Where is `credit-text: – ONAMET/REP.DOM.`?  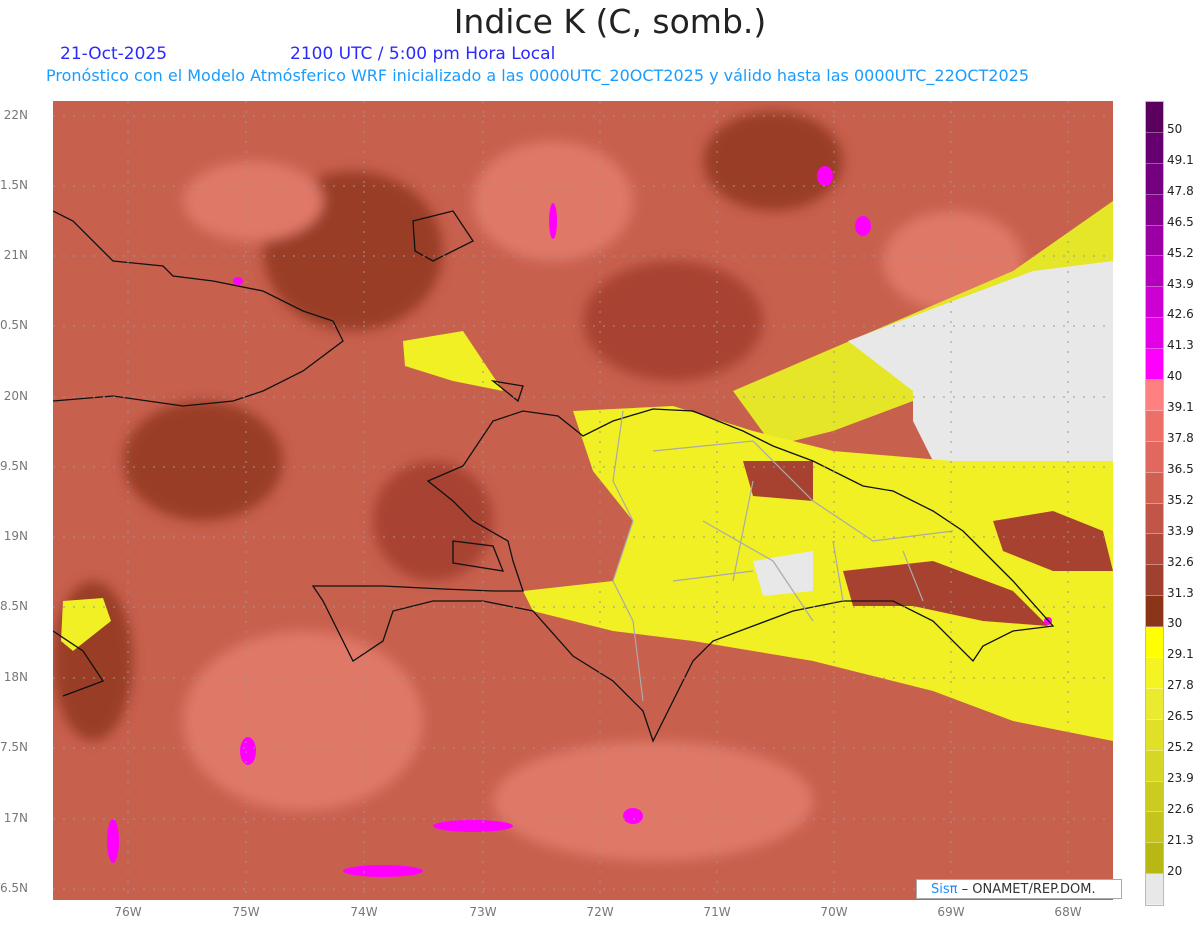 credit-text: – ONAMET/REP.DOM. is located at coordinates (1028, 889).